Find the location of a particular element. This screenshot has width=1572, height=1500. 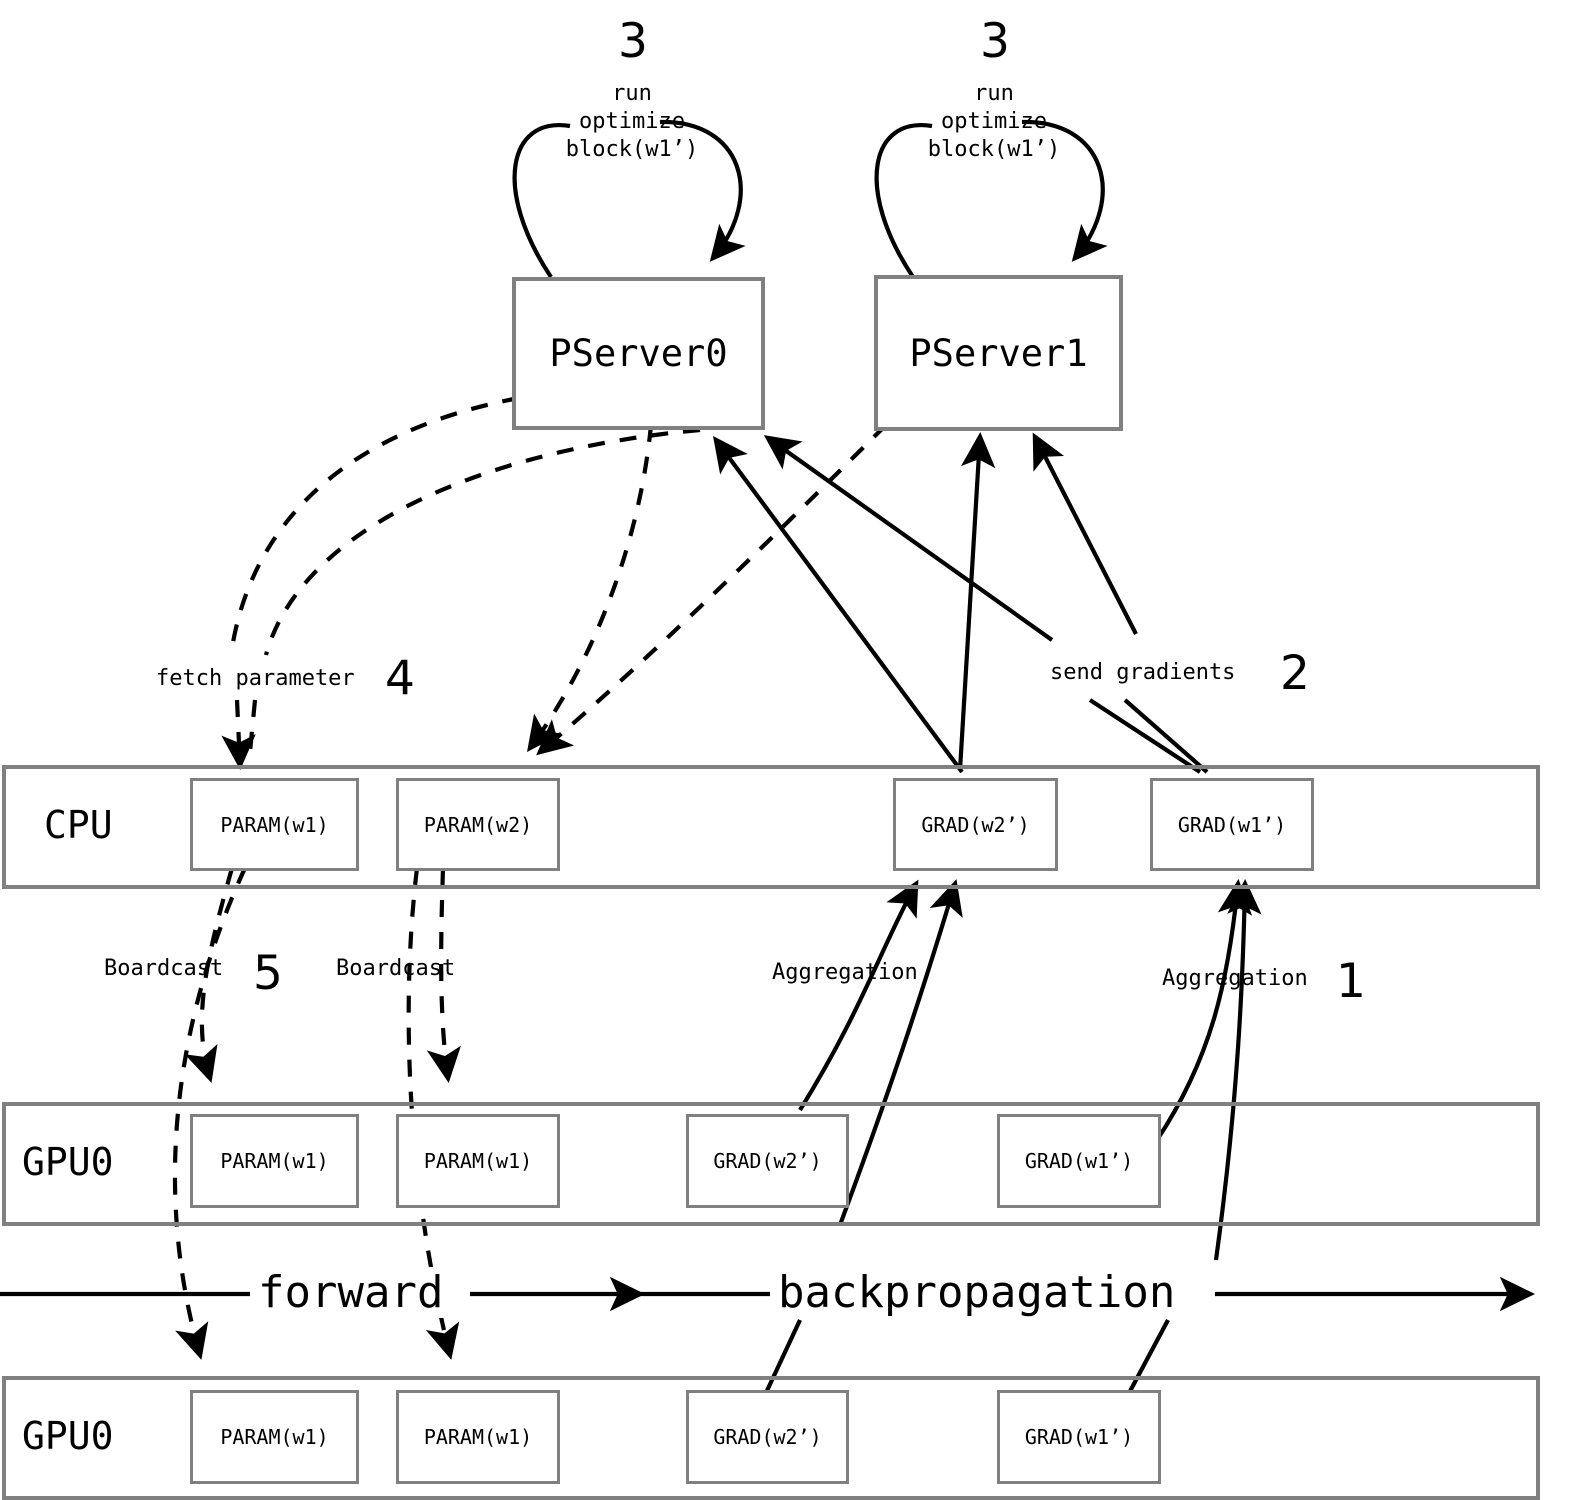

fetch-param-w2-b is located at coordinates (712, 589).